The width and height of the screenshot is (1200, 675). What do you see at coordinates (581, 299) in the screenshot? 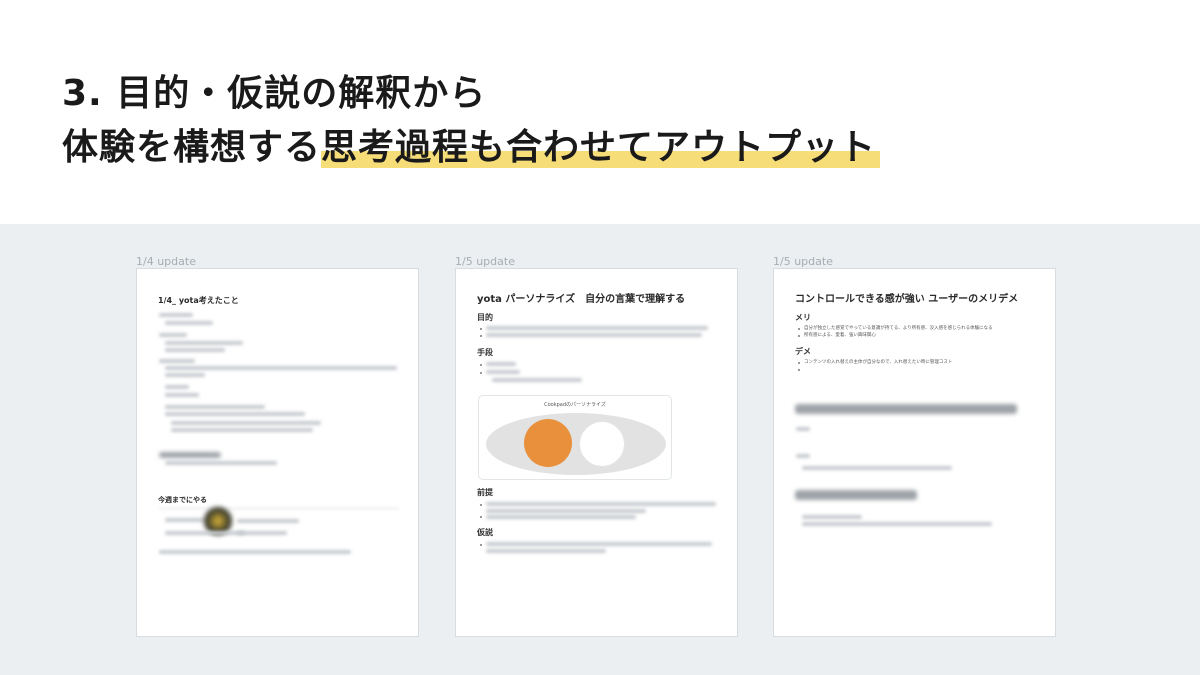
I see `doc-2-title: yota パーソナライズ 自分の言葉で理解する` at bounding box center [581, 299].